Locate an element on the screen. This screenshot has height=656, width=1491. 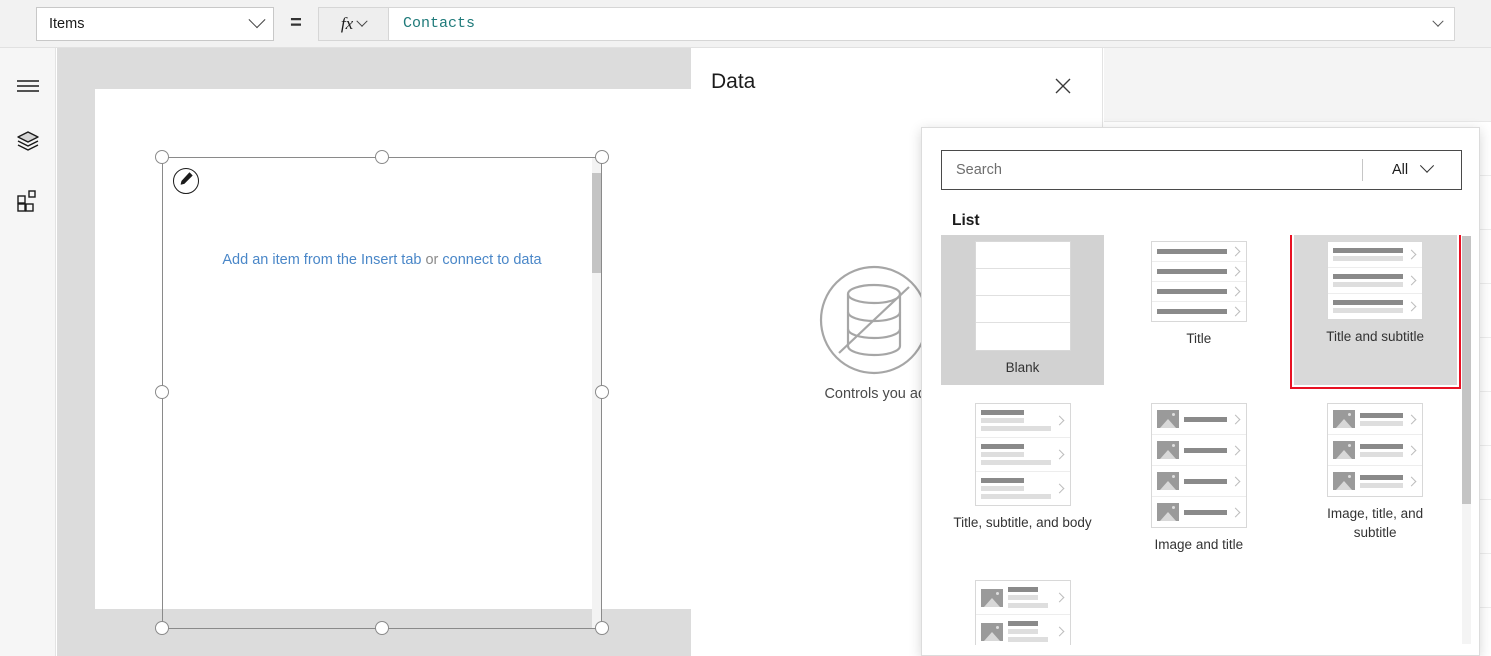
resize-handle-sw is located at coordinates (162, 628).